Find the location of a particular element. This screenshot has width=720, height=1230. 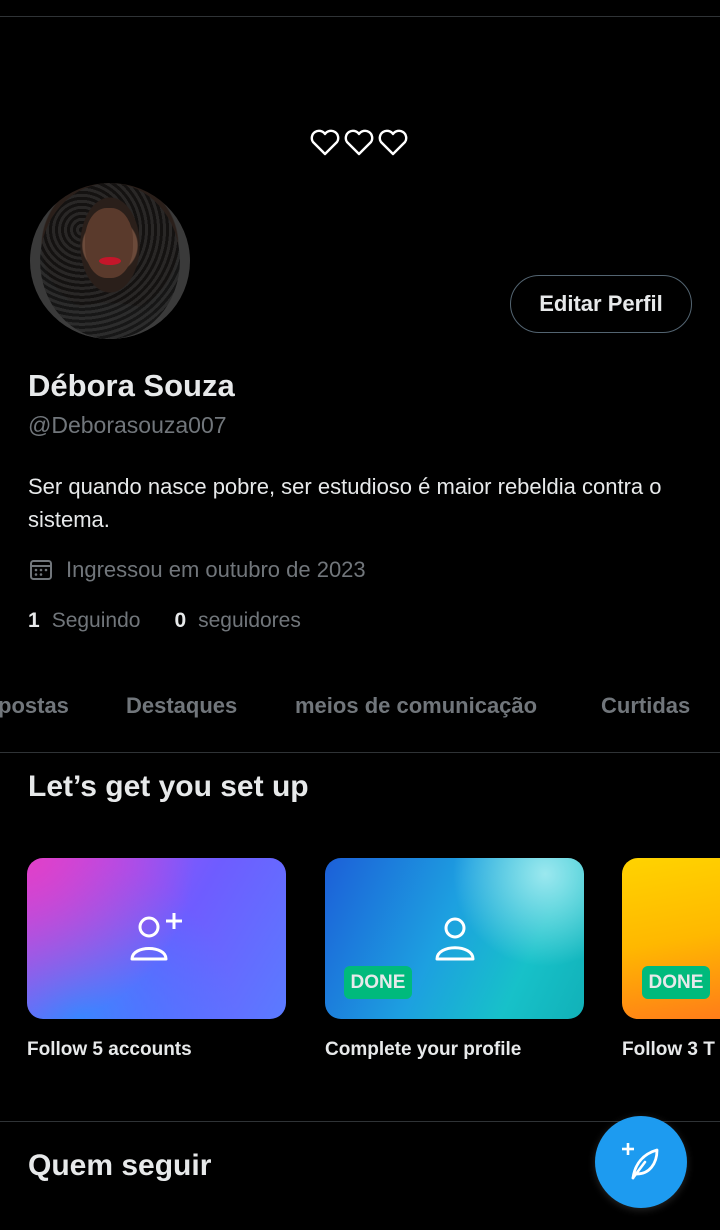

avatar is located at coordinates (110, 261).